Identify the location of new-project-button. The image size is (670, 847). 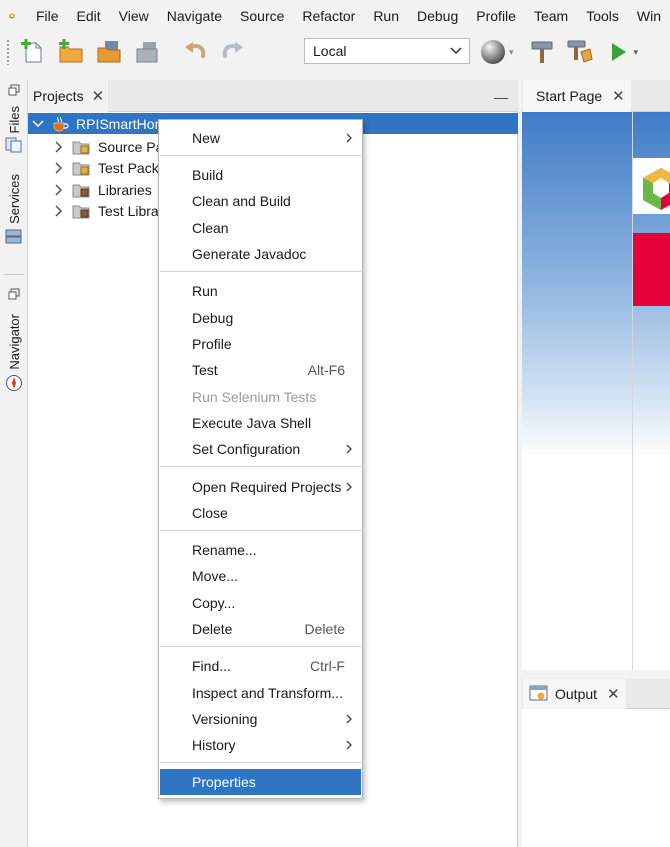
(71, 52).